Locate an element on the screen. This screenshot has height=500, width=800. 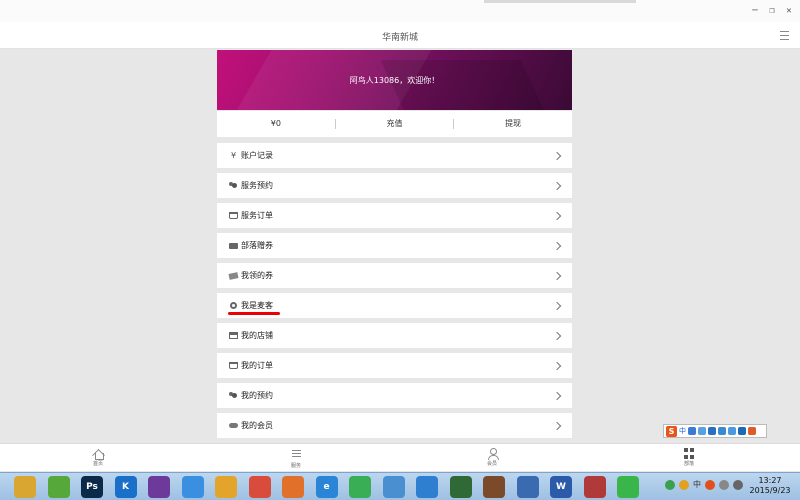
taskbar-clock: 13:27 2015/9/23 is located at coordinates (770, 486).